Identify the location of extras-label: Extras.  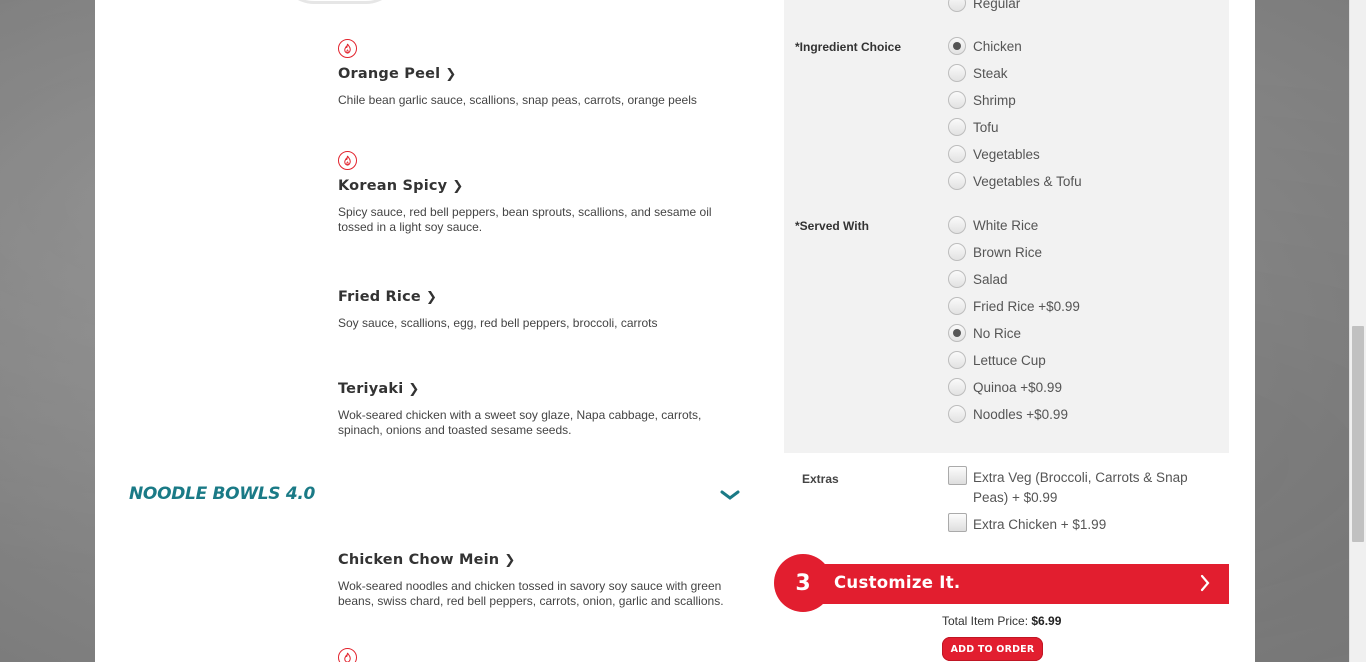
(820, 479).